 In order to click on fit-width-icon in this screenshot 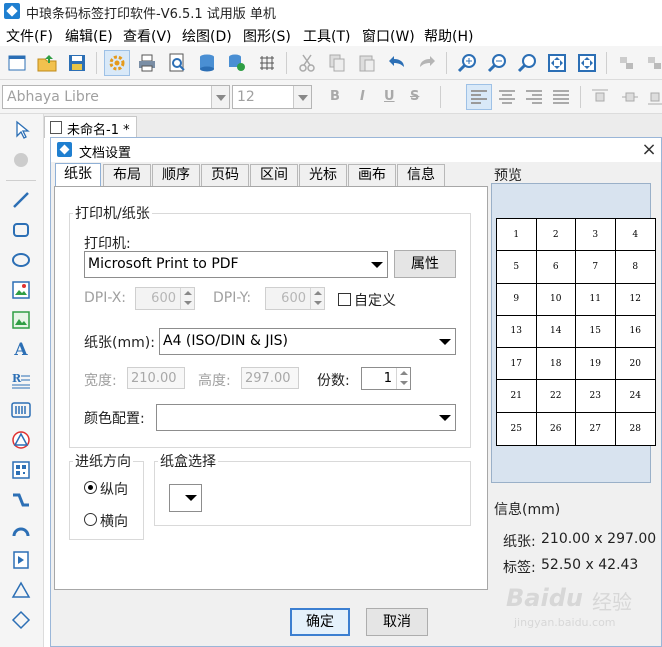, I will do `click(587, 63)`.